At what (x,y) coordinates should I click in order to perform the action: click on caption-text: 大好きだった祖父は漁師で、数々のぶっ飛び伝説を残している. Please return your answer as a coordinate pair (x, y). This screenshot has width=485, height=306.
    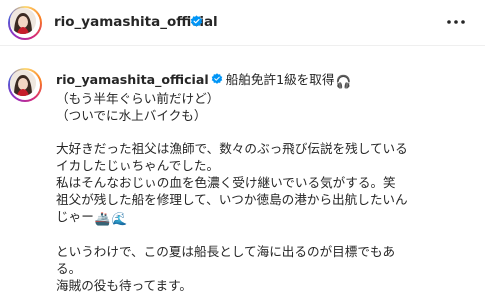
    Looking at the image, I should click on (232, 149).